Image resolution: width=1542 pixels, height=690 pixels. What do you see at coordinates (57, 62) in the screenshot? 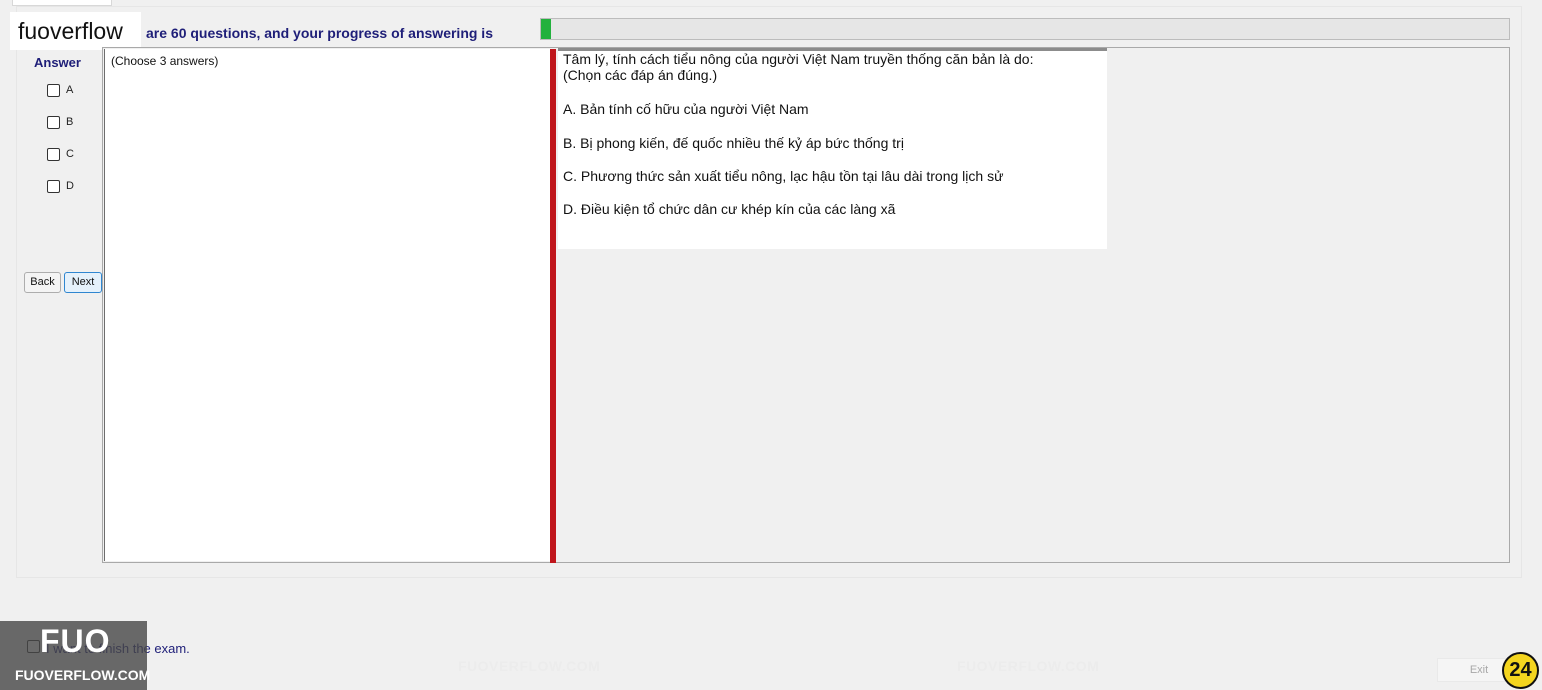
I see `answer-title: Answer` at bounding box center [57, 62].